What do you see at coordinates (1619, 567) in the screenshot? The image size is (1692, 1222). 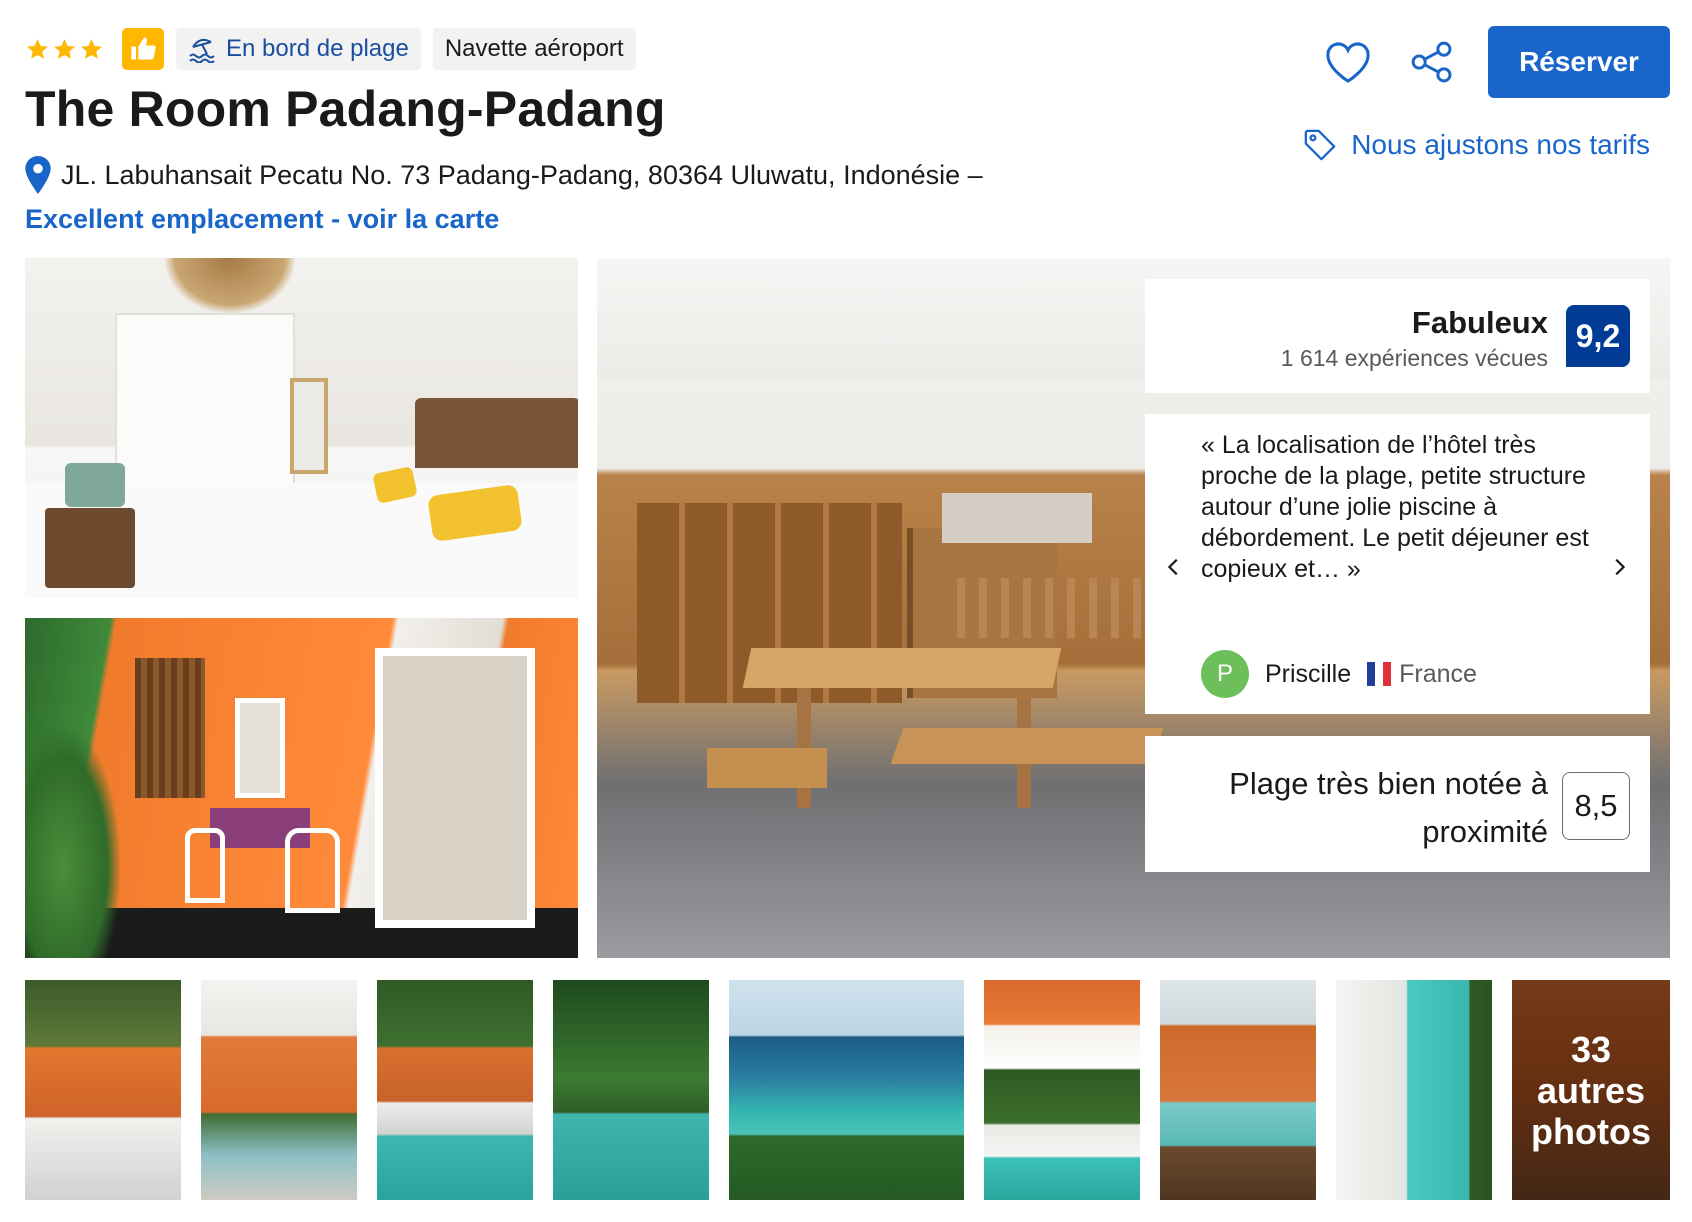 I see `chevron-right-icon` at bounding box center [1619, 567].